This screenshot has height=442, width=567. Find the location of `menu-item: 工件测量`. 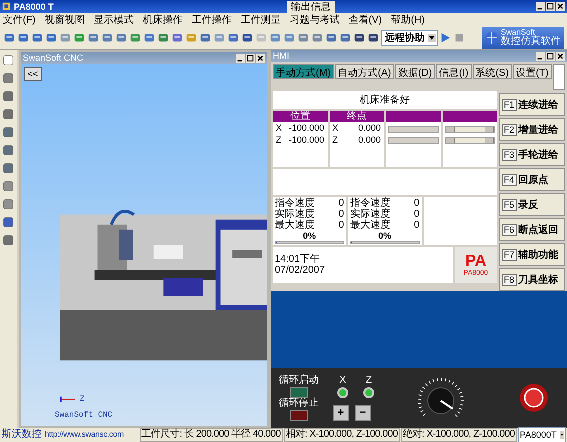

menu-item: 工件测量 is located at coordinates (260, 20).